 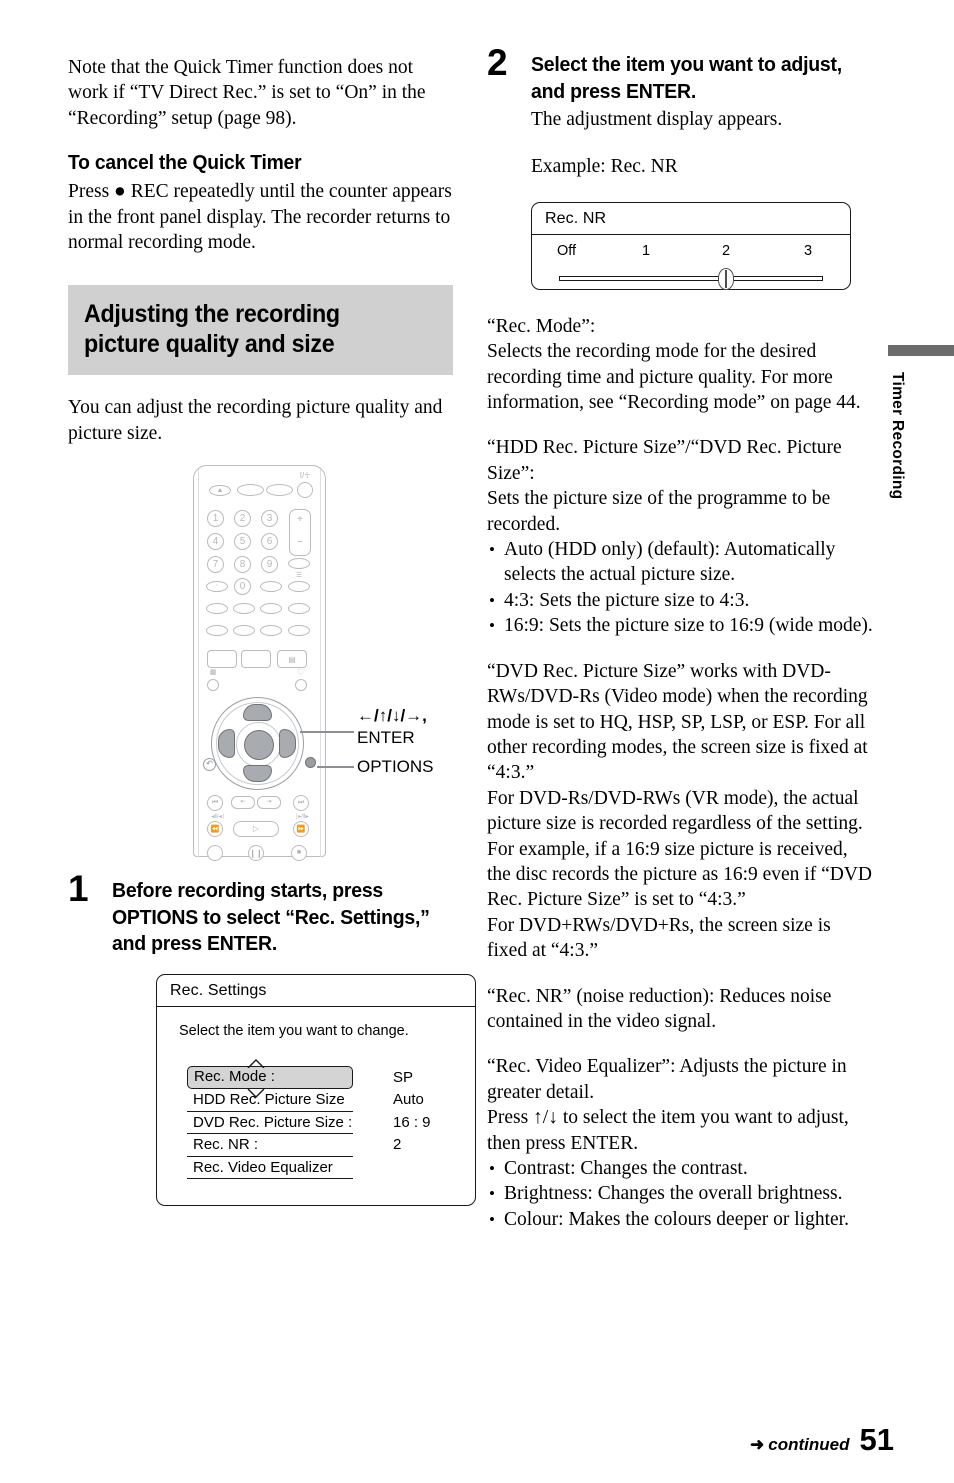 I want to click on number-1-button: 1, so click(x=215, y=518).